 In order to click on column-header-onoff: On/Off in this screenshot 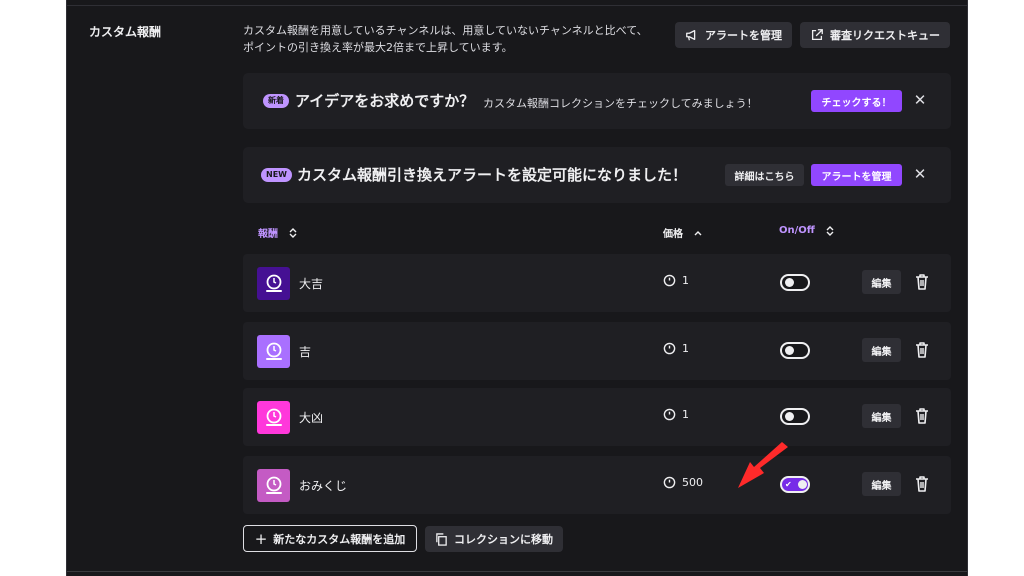, I will do `click(807, 230)`.